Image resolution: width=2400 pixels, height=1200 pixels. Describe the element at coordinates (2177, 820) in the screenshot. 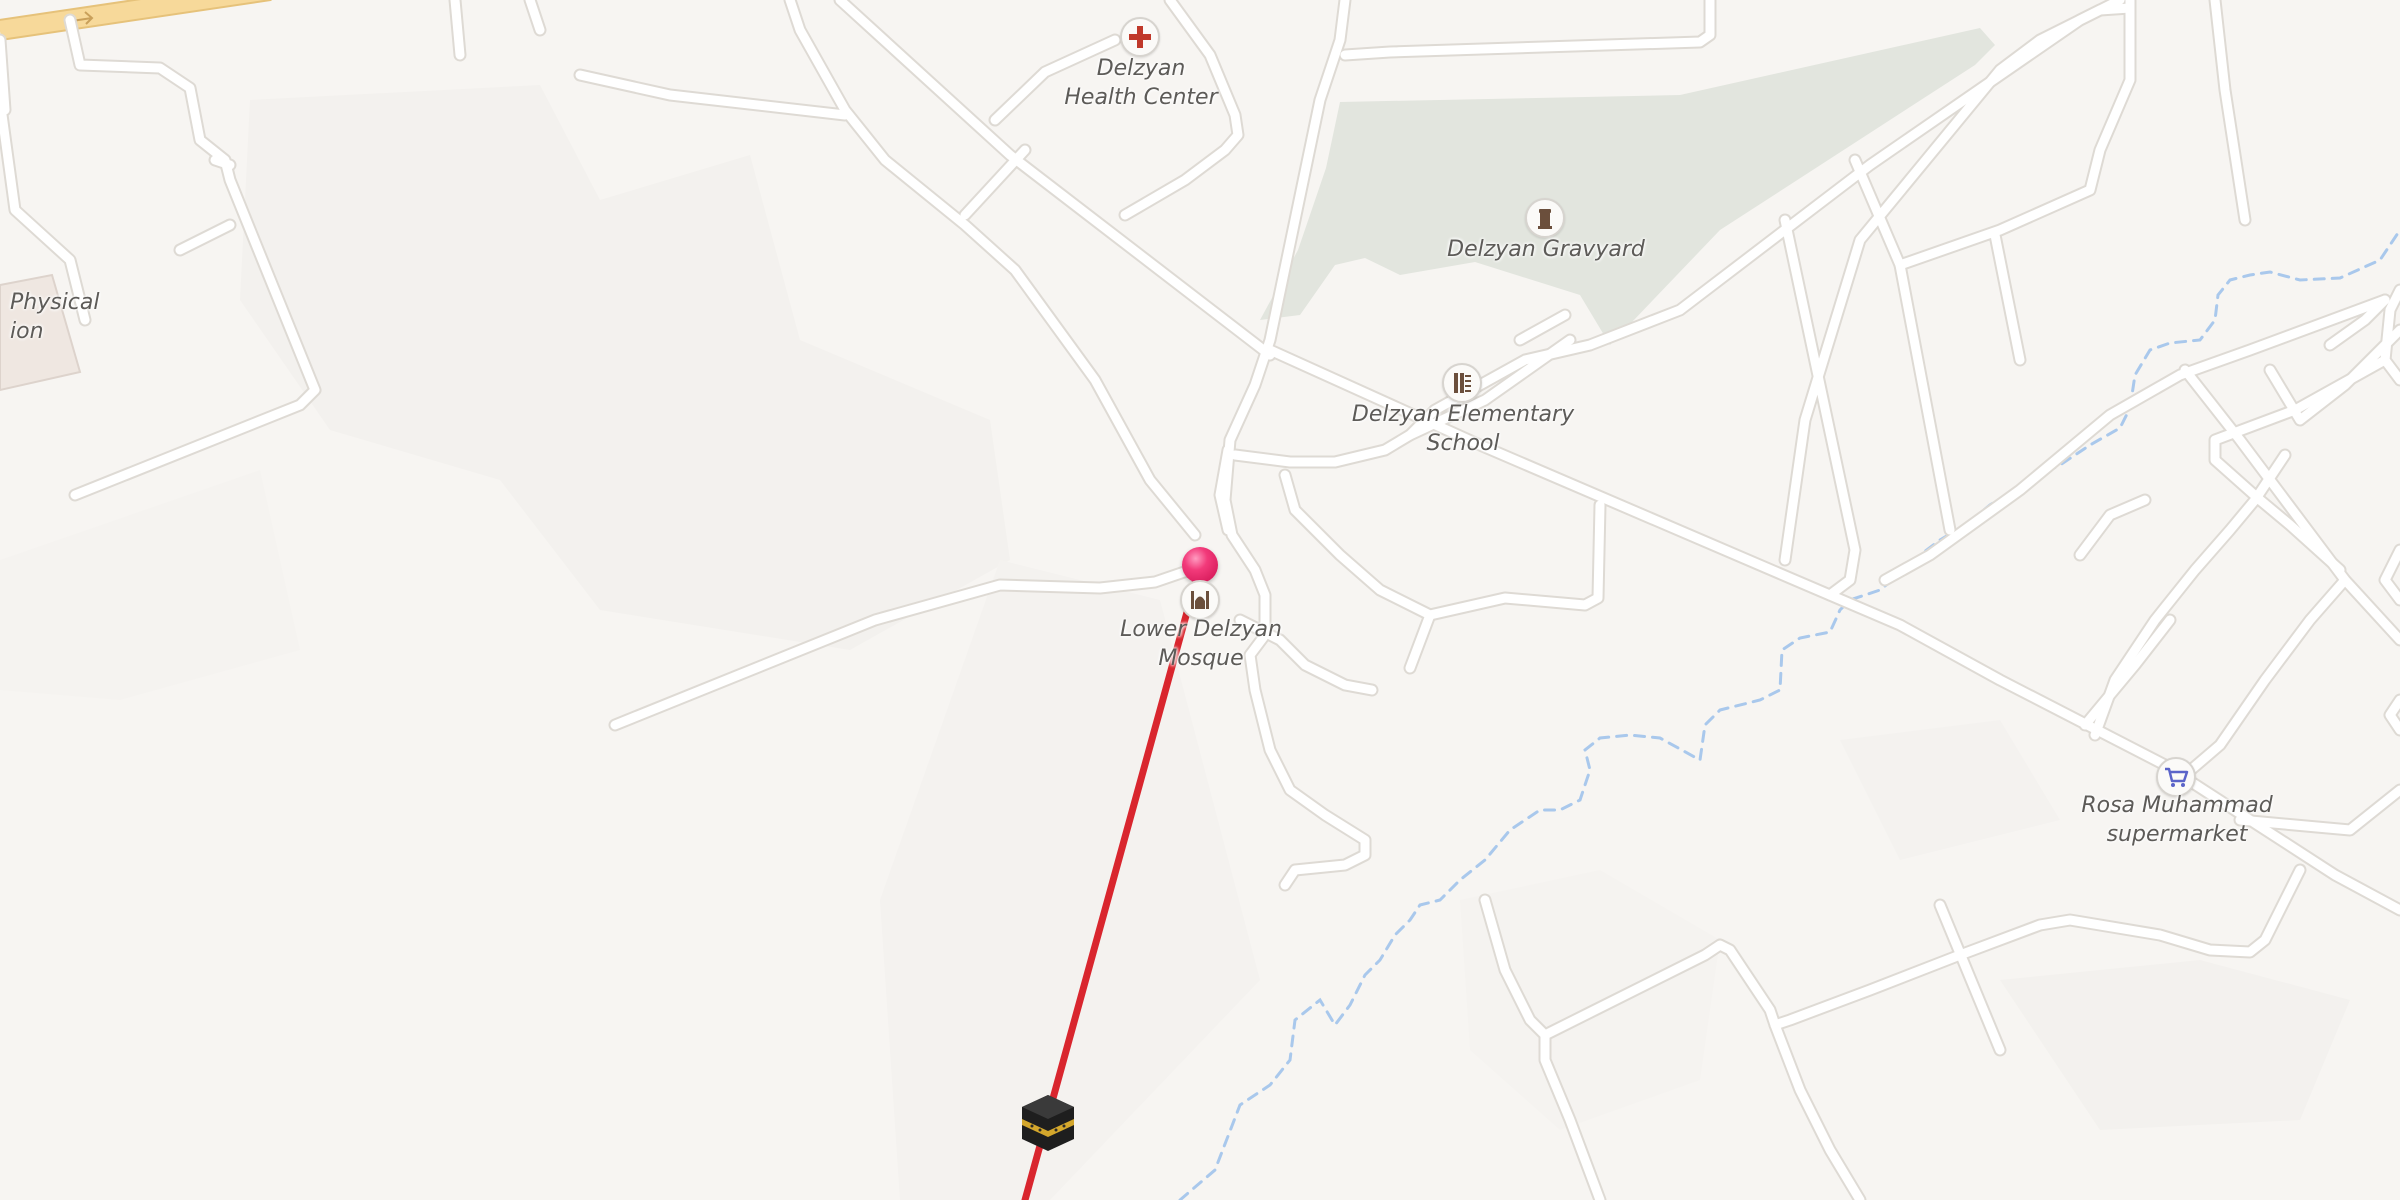

I see `supermarket-label: Rosa Muhammad supermarket` at that location.